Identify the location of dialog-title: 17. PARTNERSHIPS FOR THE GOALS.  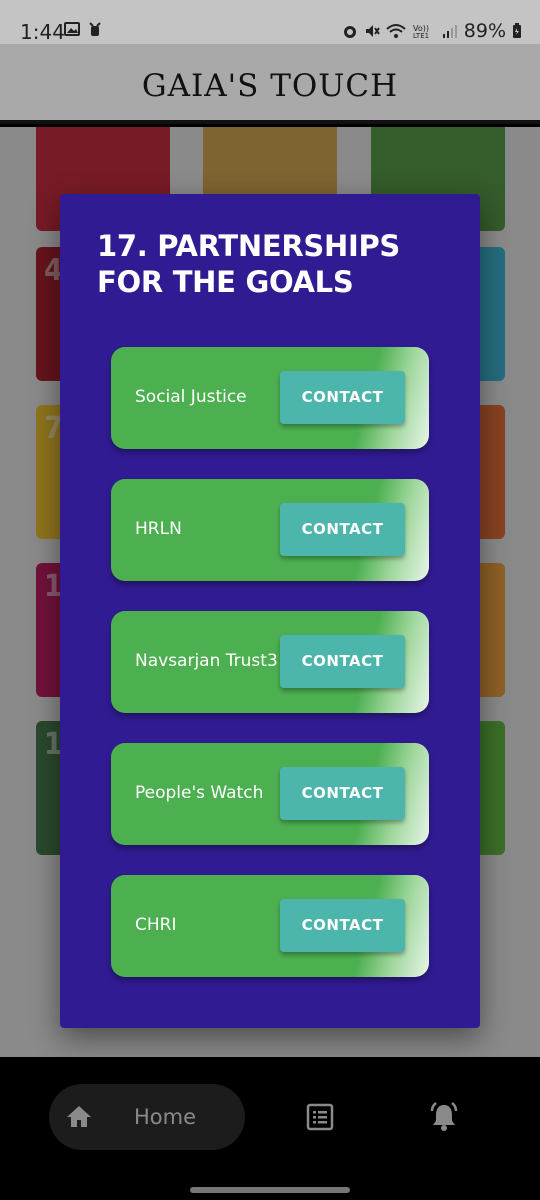
(249, 264).